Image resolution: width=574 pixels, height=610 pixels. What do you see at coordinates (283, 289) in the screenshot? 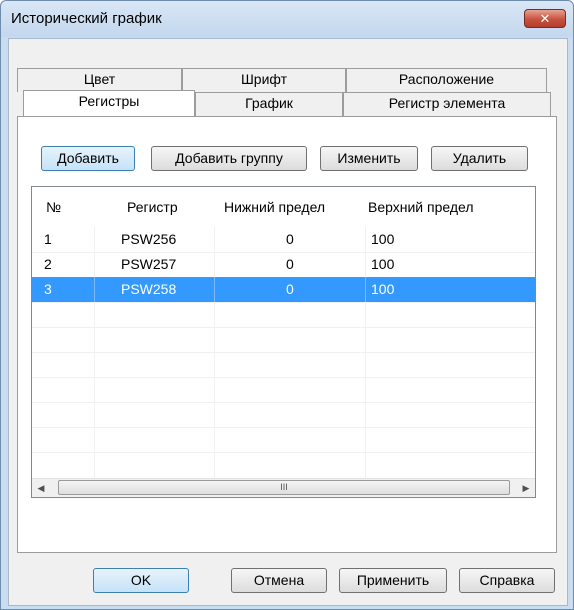
I see `table-row-selected: 3 PSW258 0 100` at bounding box center [283, 289].